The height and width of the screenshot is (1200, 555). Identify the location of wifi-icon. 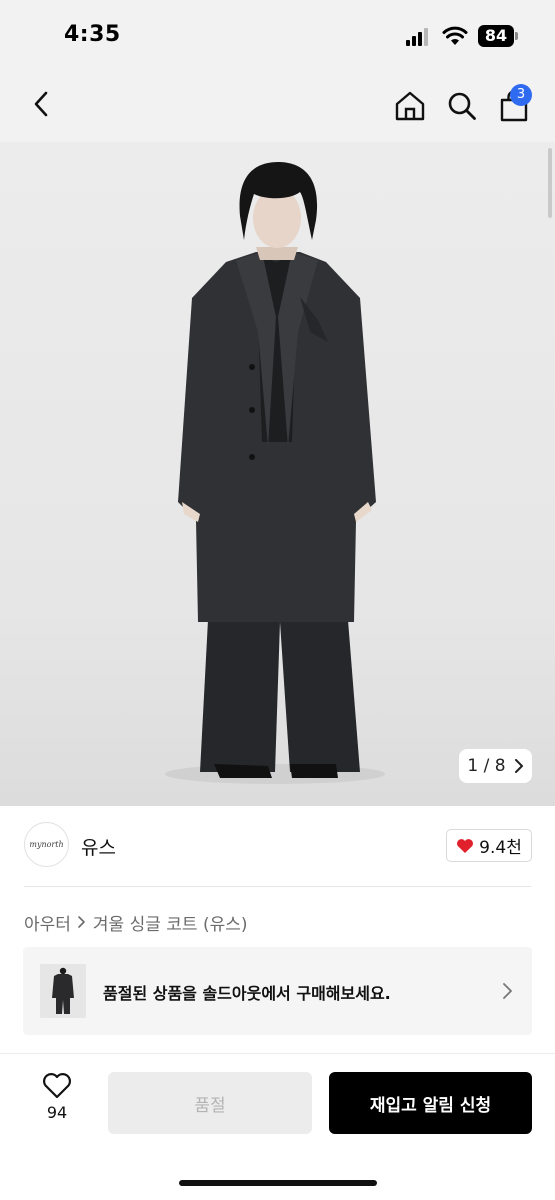
(455, 35).